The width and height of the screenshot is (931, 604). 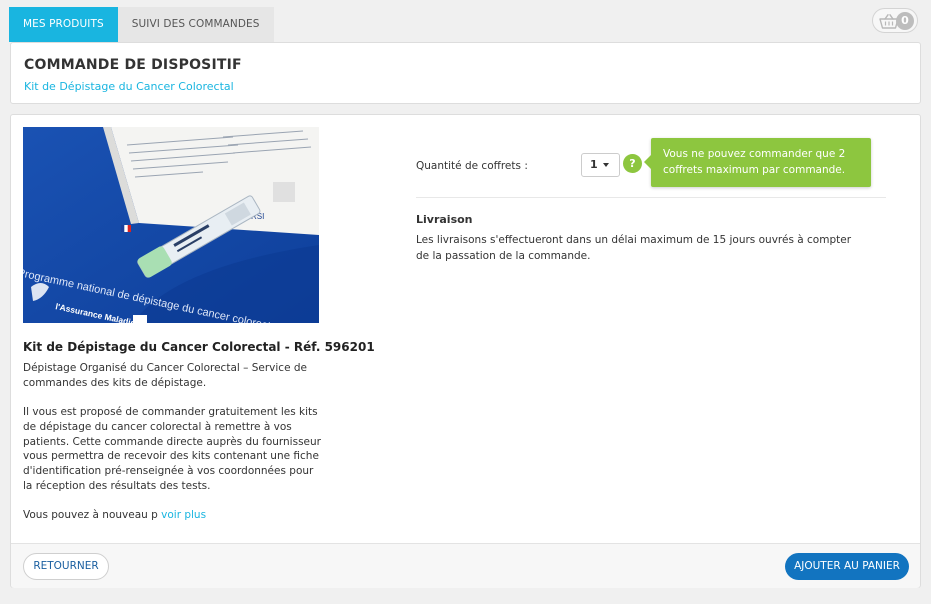 I want to click on divider, so click(x=651, y=197).